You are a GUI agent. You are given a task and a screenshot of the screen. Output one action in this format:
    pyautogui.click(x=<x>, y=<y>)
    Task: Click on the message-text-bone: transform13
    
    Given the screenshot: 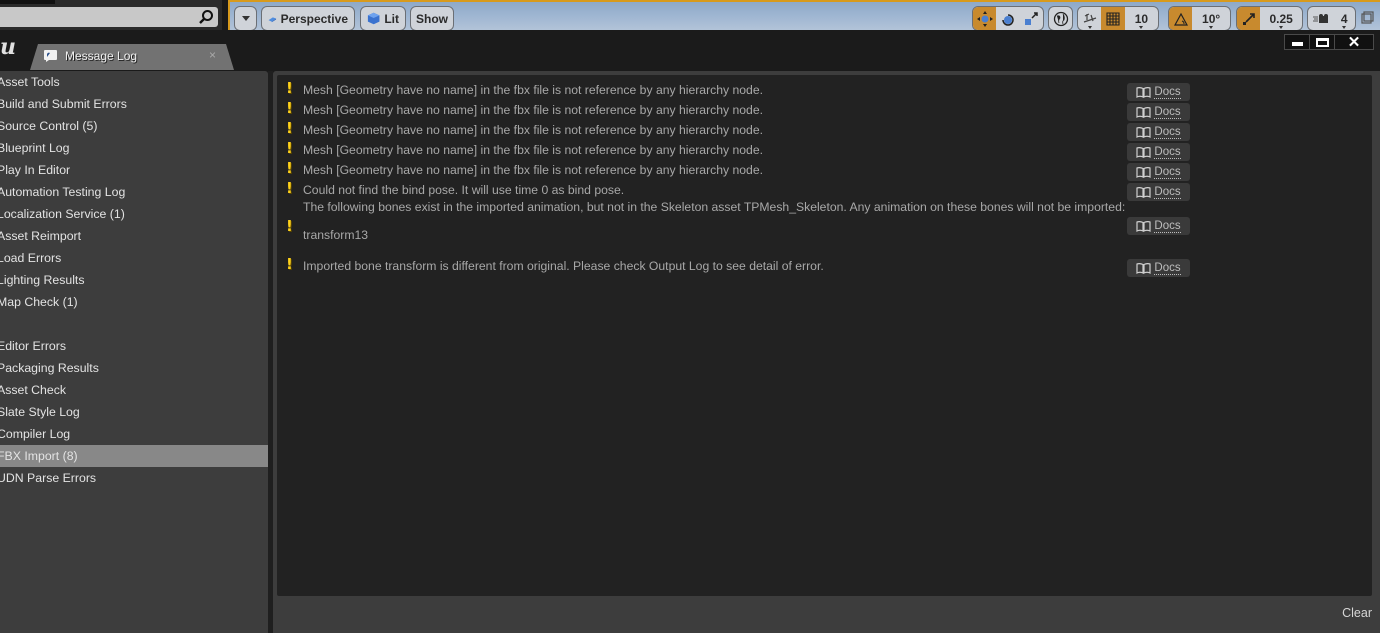 What is the action you would take?
    pyautogui.click(x=336, y=235)
    